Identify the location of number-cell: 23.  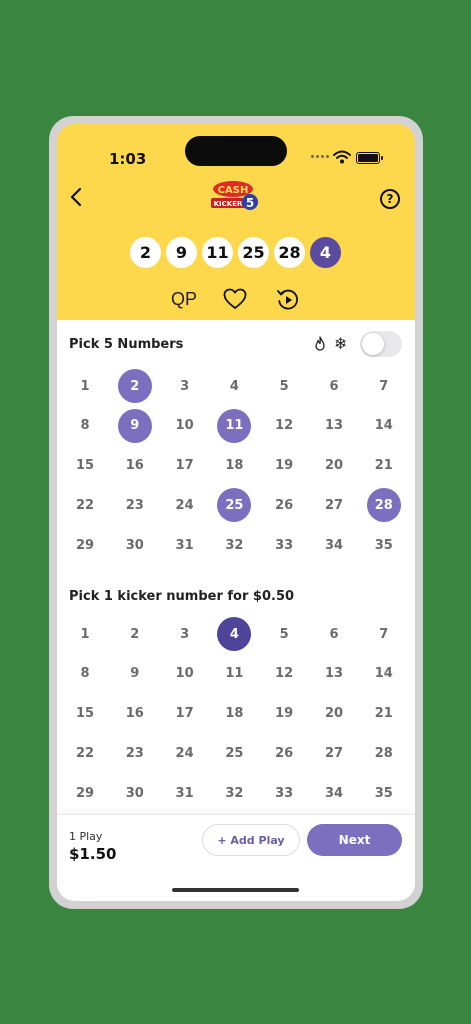
(135, 505).